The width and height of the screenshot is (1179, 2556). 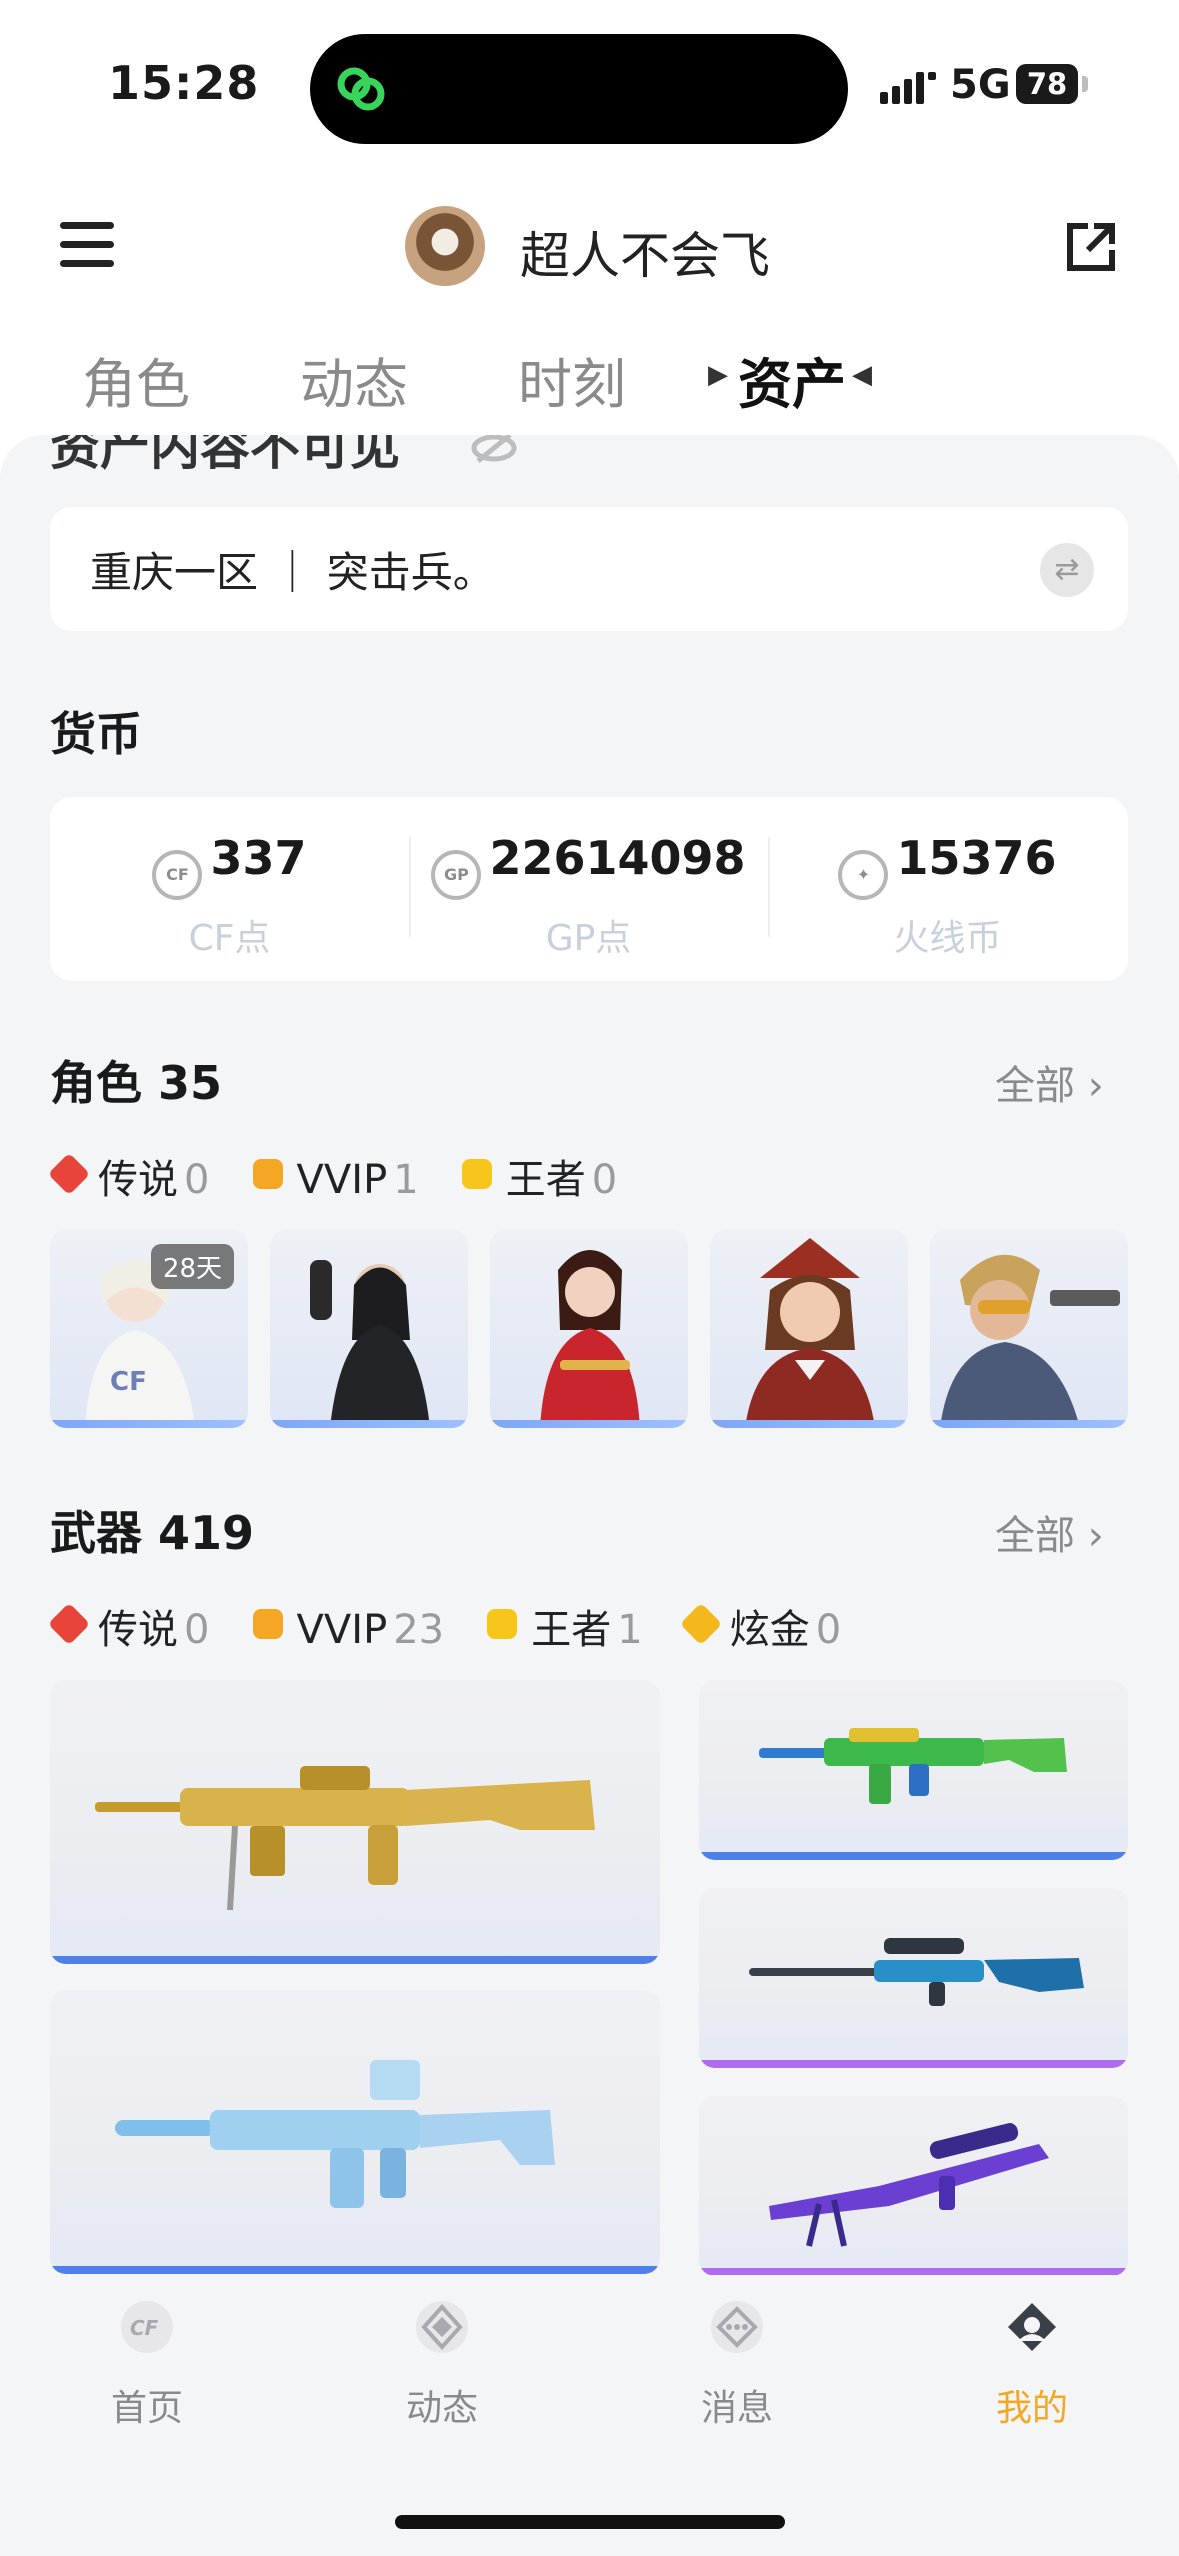 I want to click on purple-sniper-image, so click(x=909, y=2185).